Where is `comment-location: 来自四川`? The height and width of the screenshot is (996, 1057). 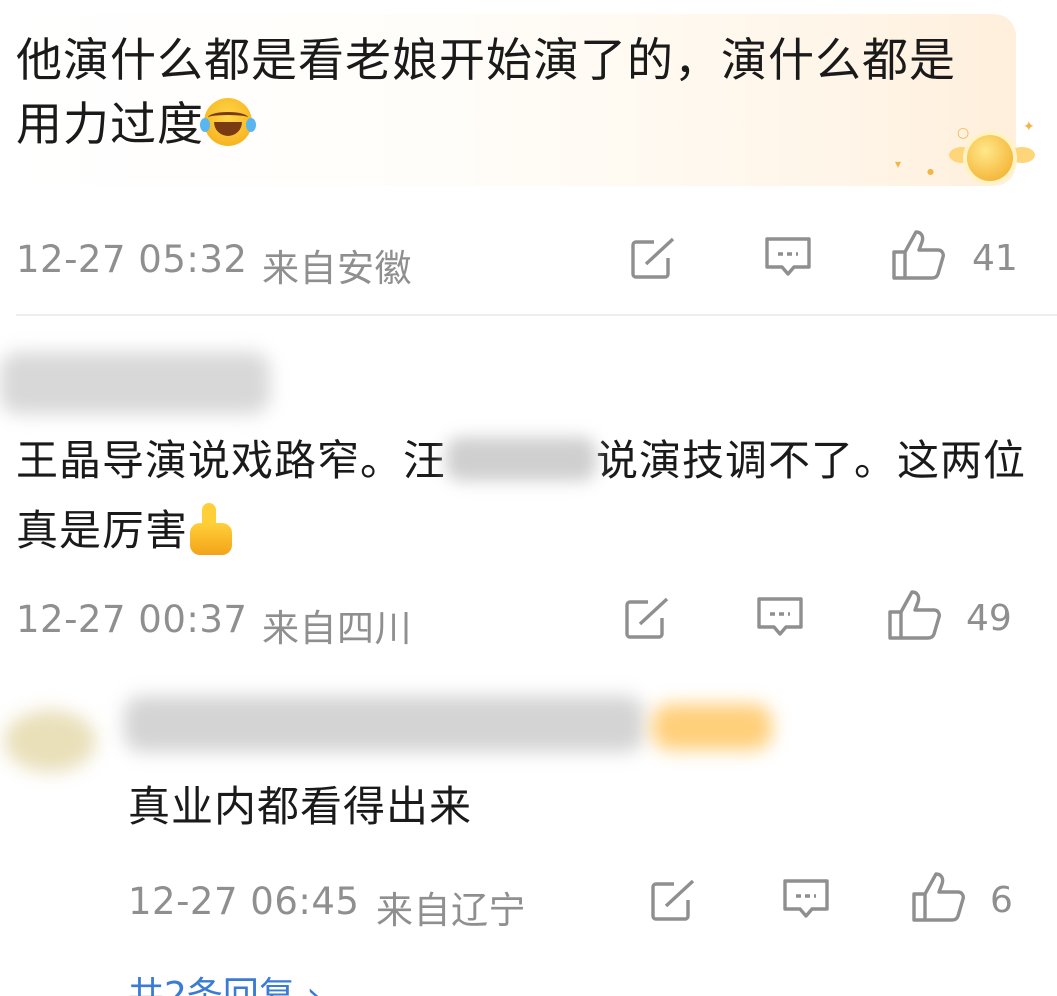
comment-location: 来自四川 is located at coordinates (337, 628).